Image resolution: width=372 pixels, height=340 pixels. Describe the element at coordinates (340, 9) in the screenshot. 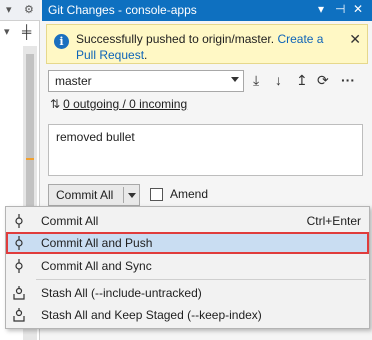

I see `pin-icon: ⊣` at that location.